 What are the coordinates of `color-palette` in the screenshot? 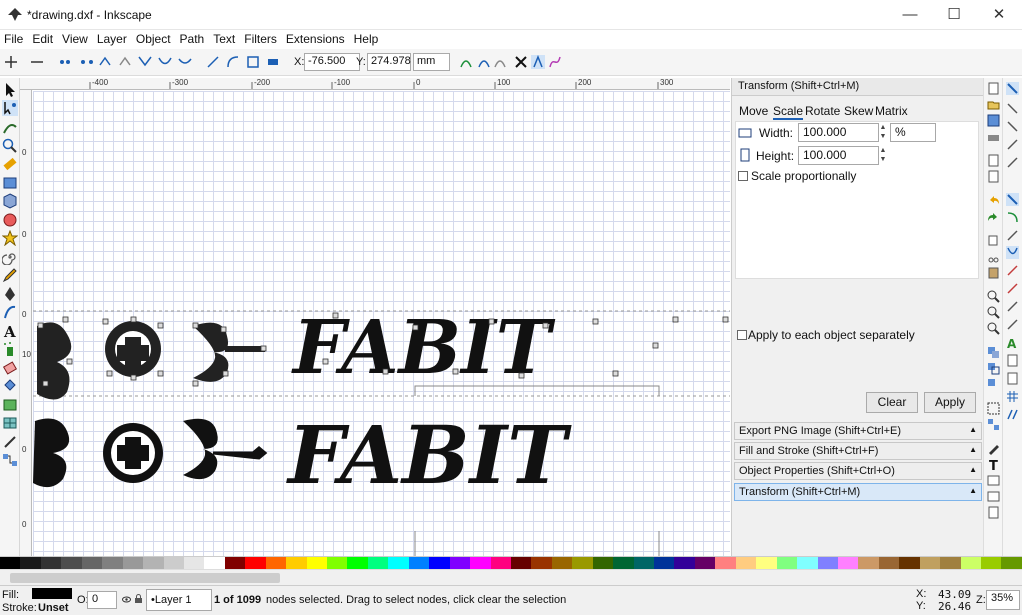 It's located at (511, 562).